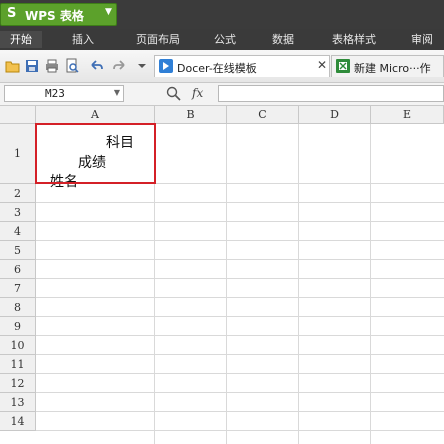 The width and height of the screenshot is (444, 444). Describe the element at coordinates (32, 66) in the screenshot. I see `save-icon` at that location.